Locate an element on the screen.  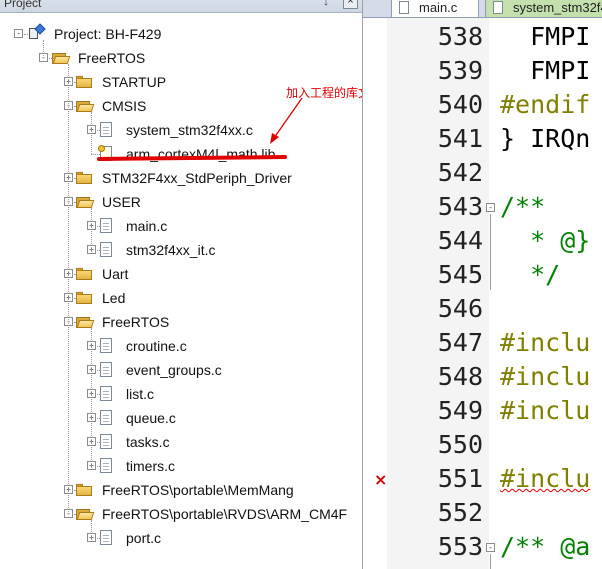
panel-header: Project ↓ × is located at coordinates (181, 6).